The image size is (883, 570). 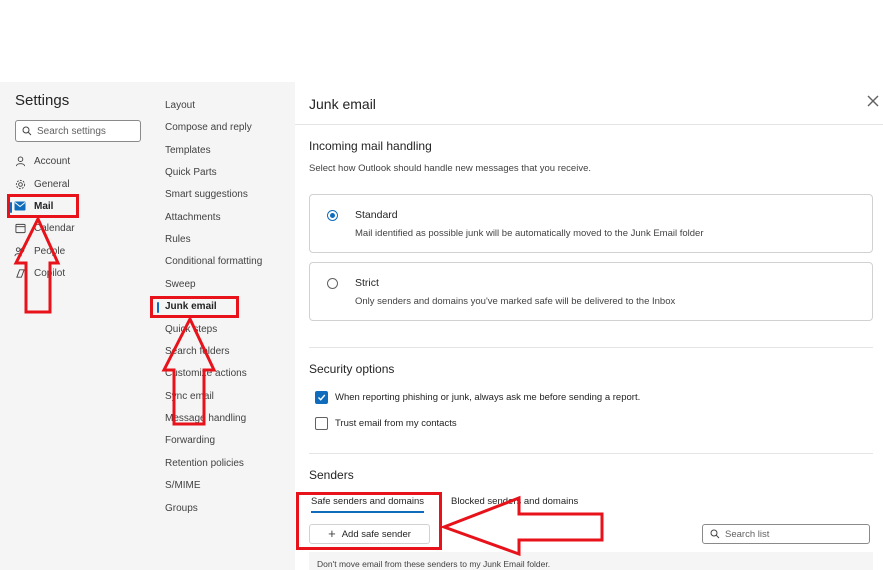 I want to click on nav-item-label: People, so click(x=50, y=251).